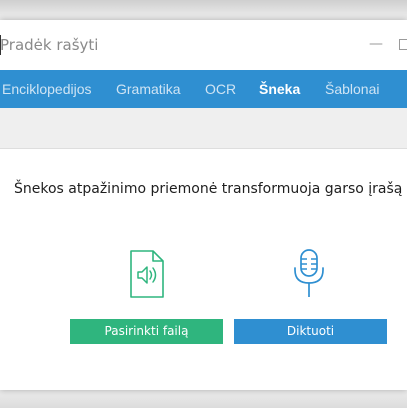 The width and height of the screenshot is (407, 408). Describe the element at coordinates (310, 331) in the screenshot. I see `dictate-button: Diktuoti` at that location.